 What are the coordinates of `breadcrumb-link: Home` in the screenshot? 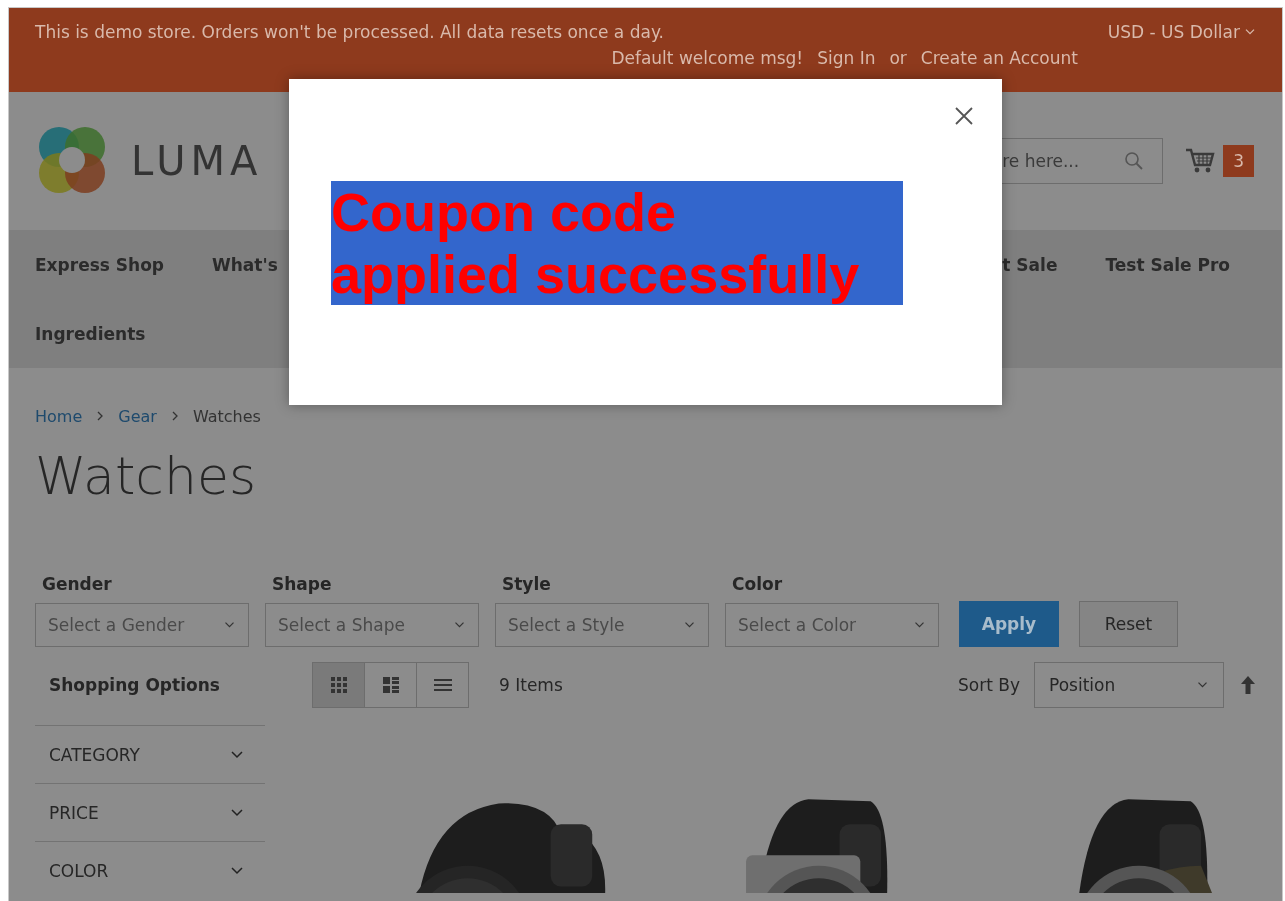 It's located at (59, 416).